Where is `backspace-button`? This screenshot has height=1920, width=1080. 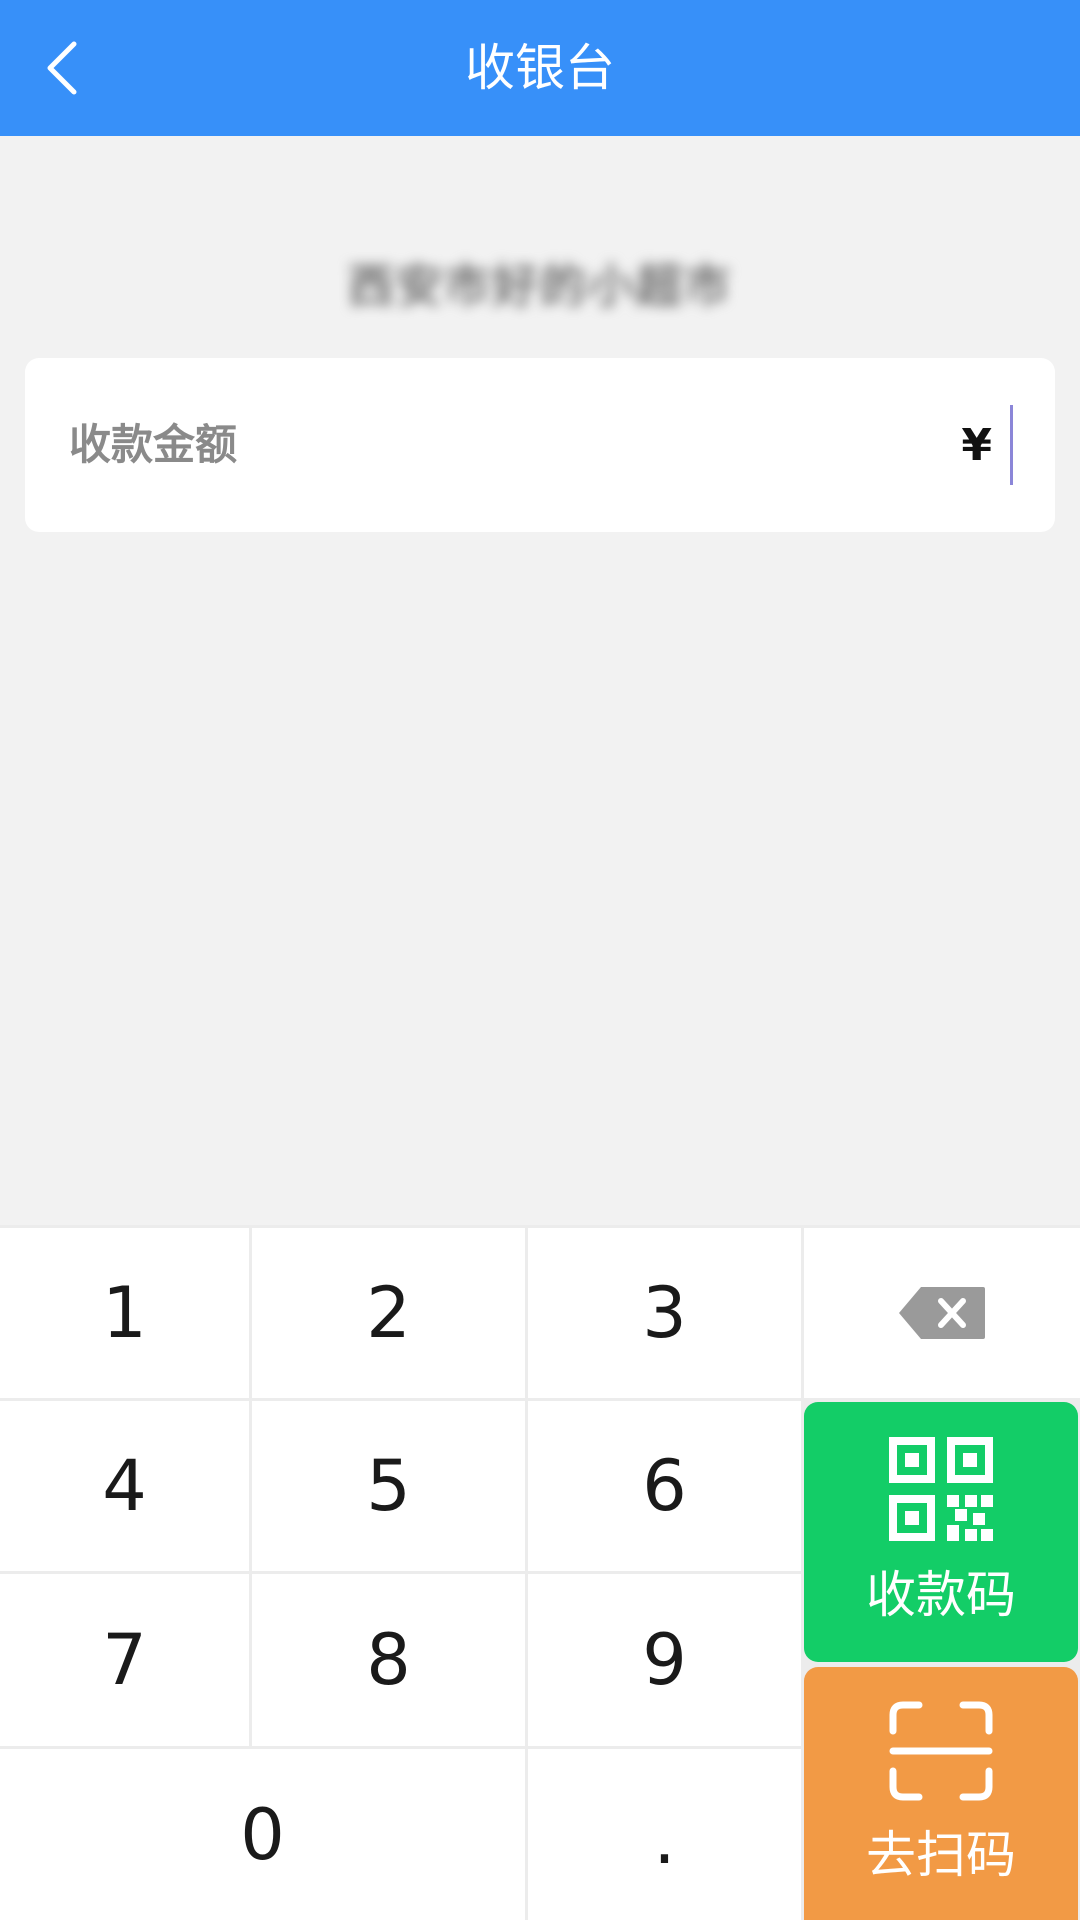 backspace-button is located at coordinates (942, 1313).